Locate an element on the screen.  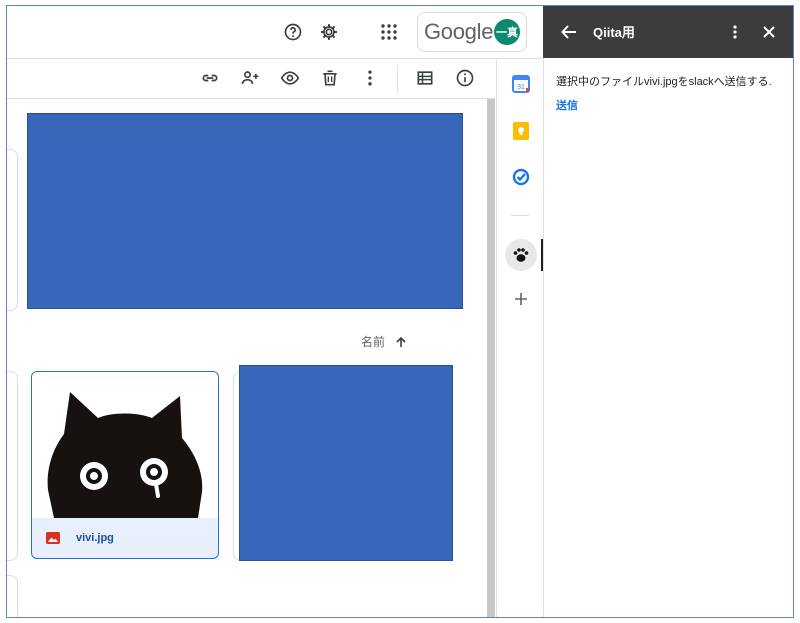
gear-icon is located at coordinates (329, 32).